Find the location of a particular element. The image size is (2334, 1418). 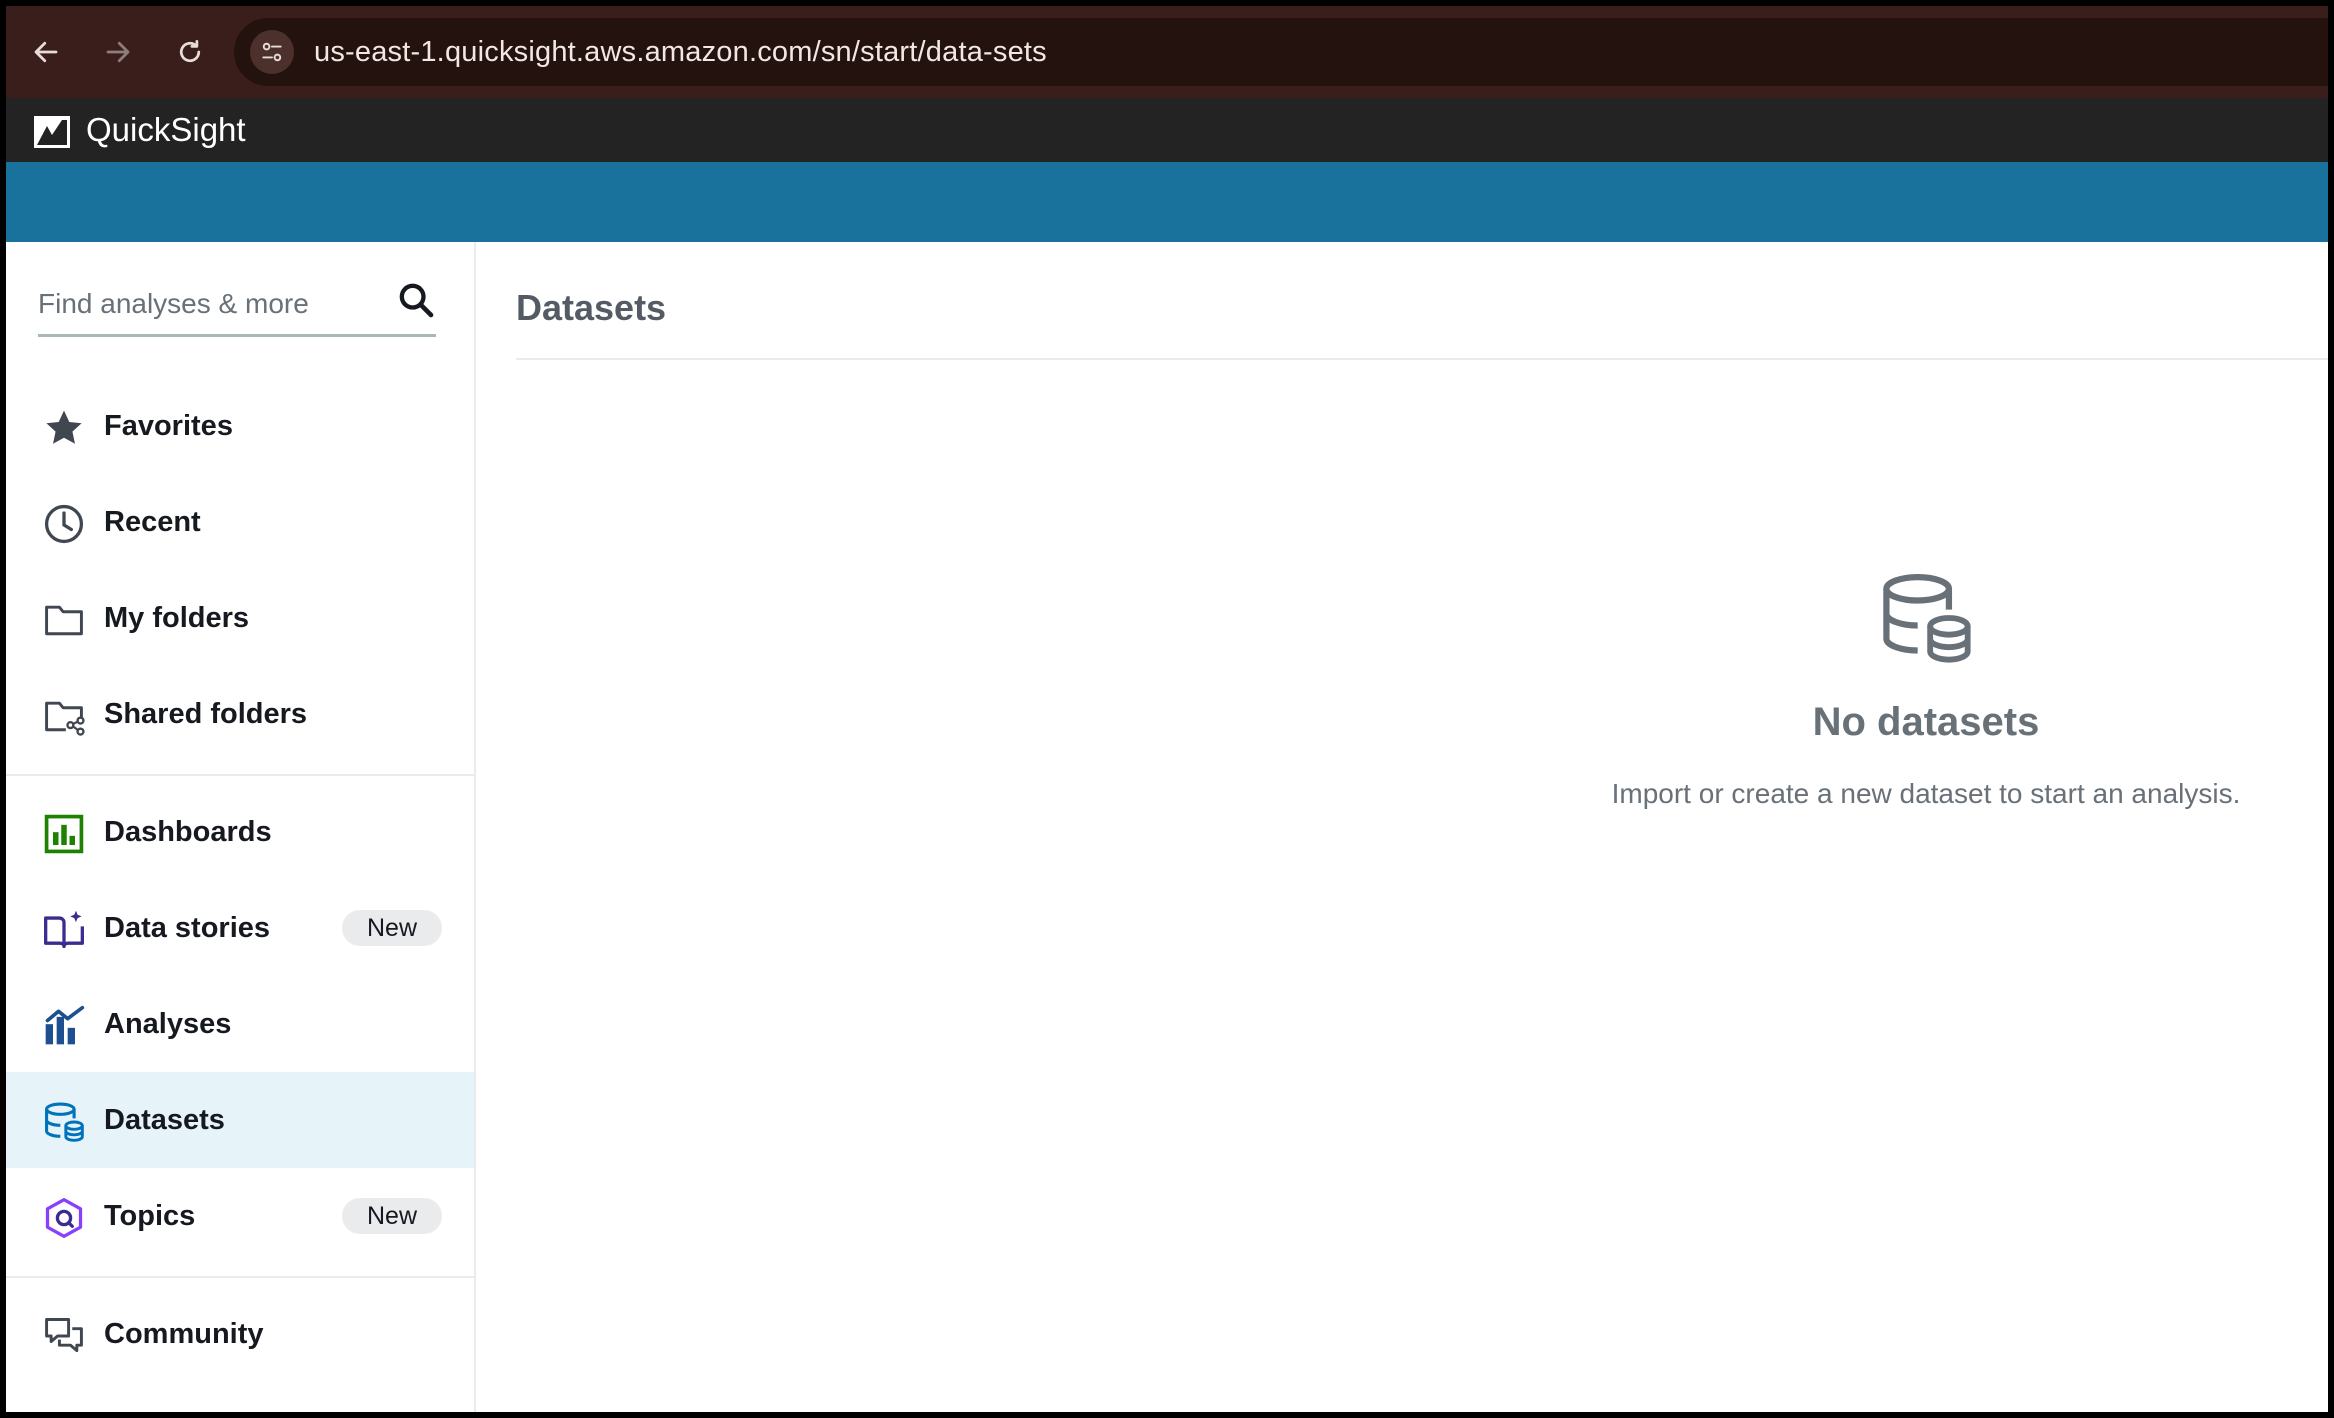

sidebar-item-label: Data stories is located at coordinates (187, 928).